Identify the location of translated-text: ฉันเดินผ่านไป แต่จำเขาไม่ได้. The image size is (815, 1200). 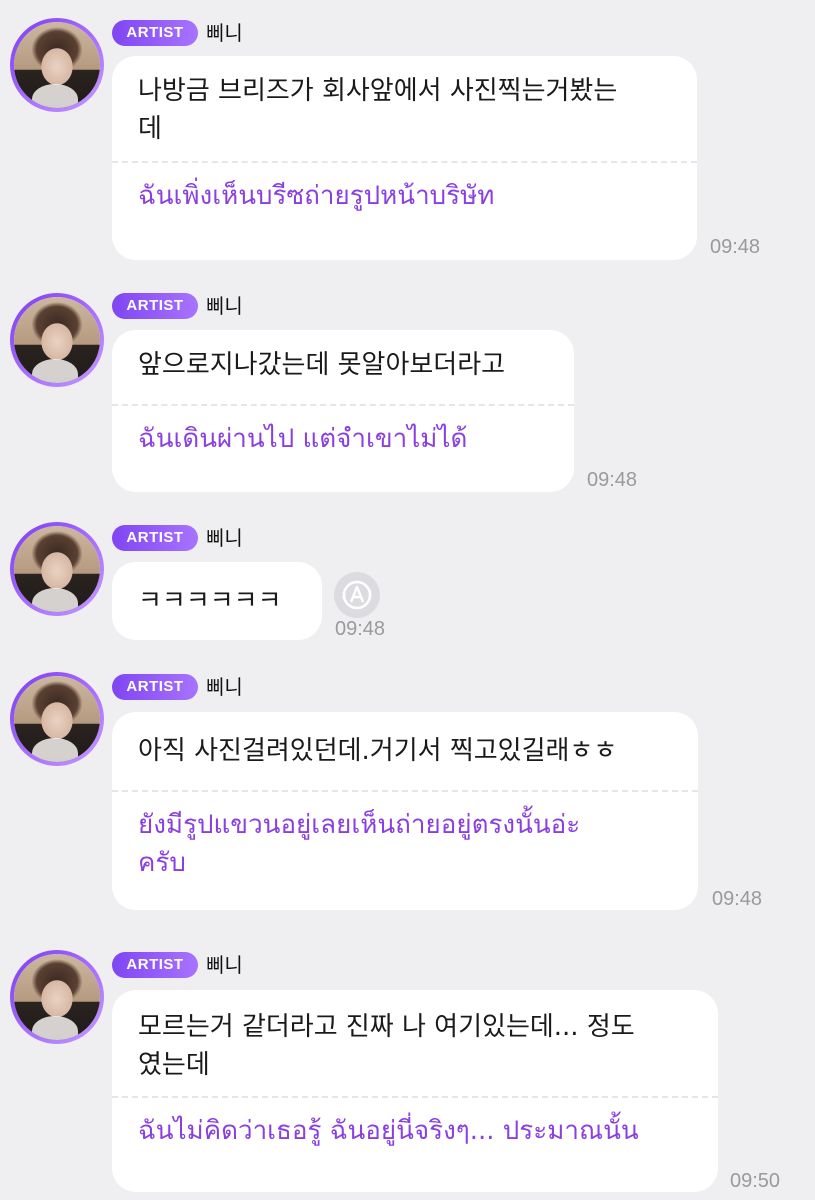
(303, 439).